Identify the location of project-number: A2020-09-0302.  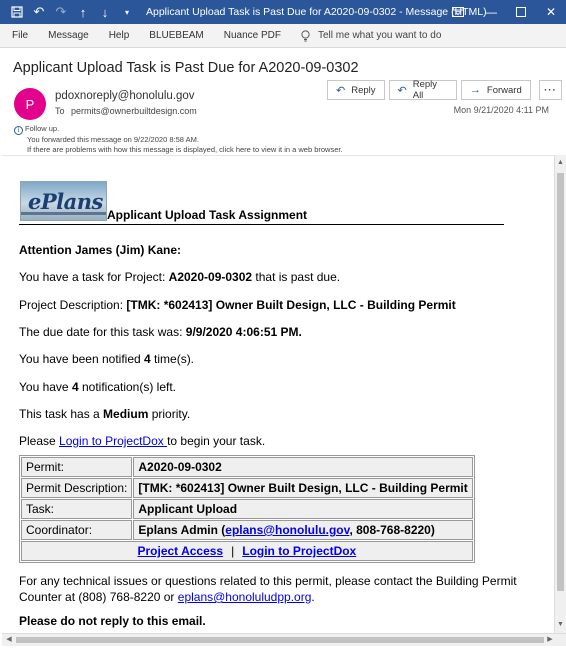
(210, 277).